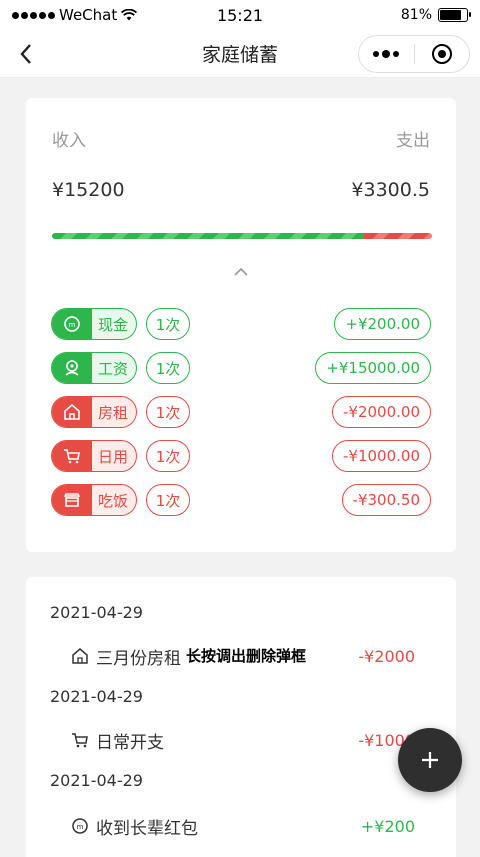  I want to click on long-press-hint: 长按调出删除弹框, so click(246, 656).